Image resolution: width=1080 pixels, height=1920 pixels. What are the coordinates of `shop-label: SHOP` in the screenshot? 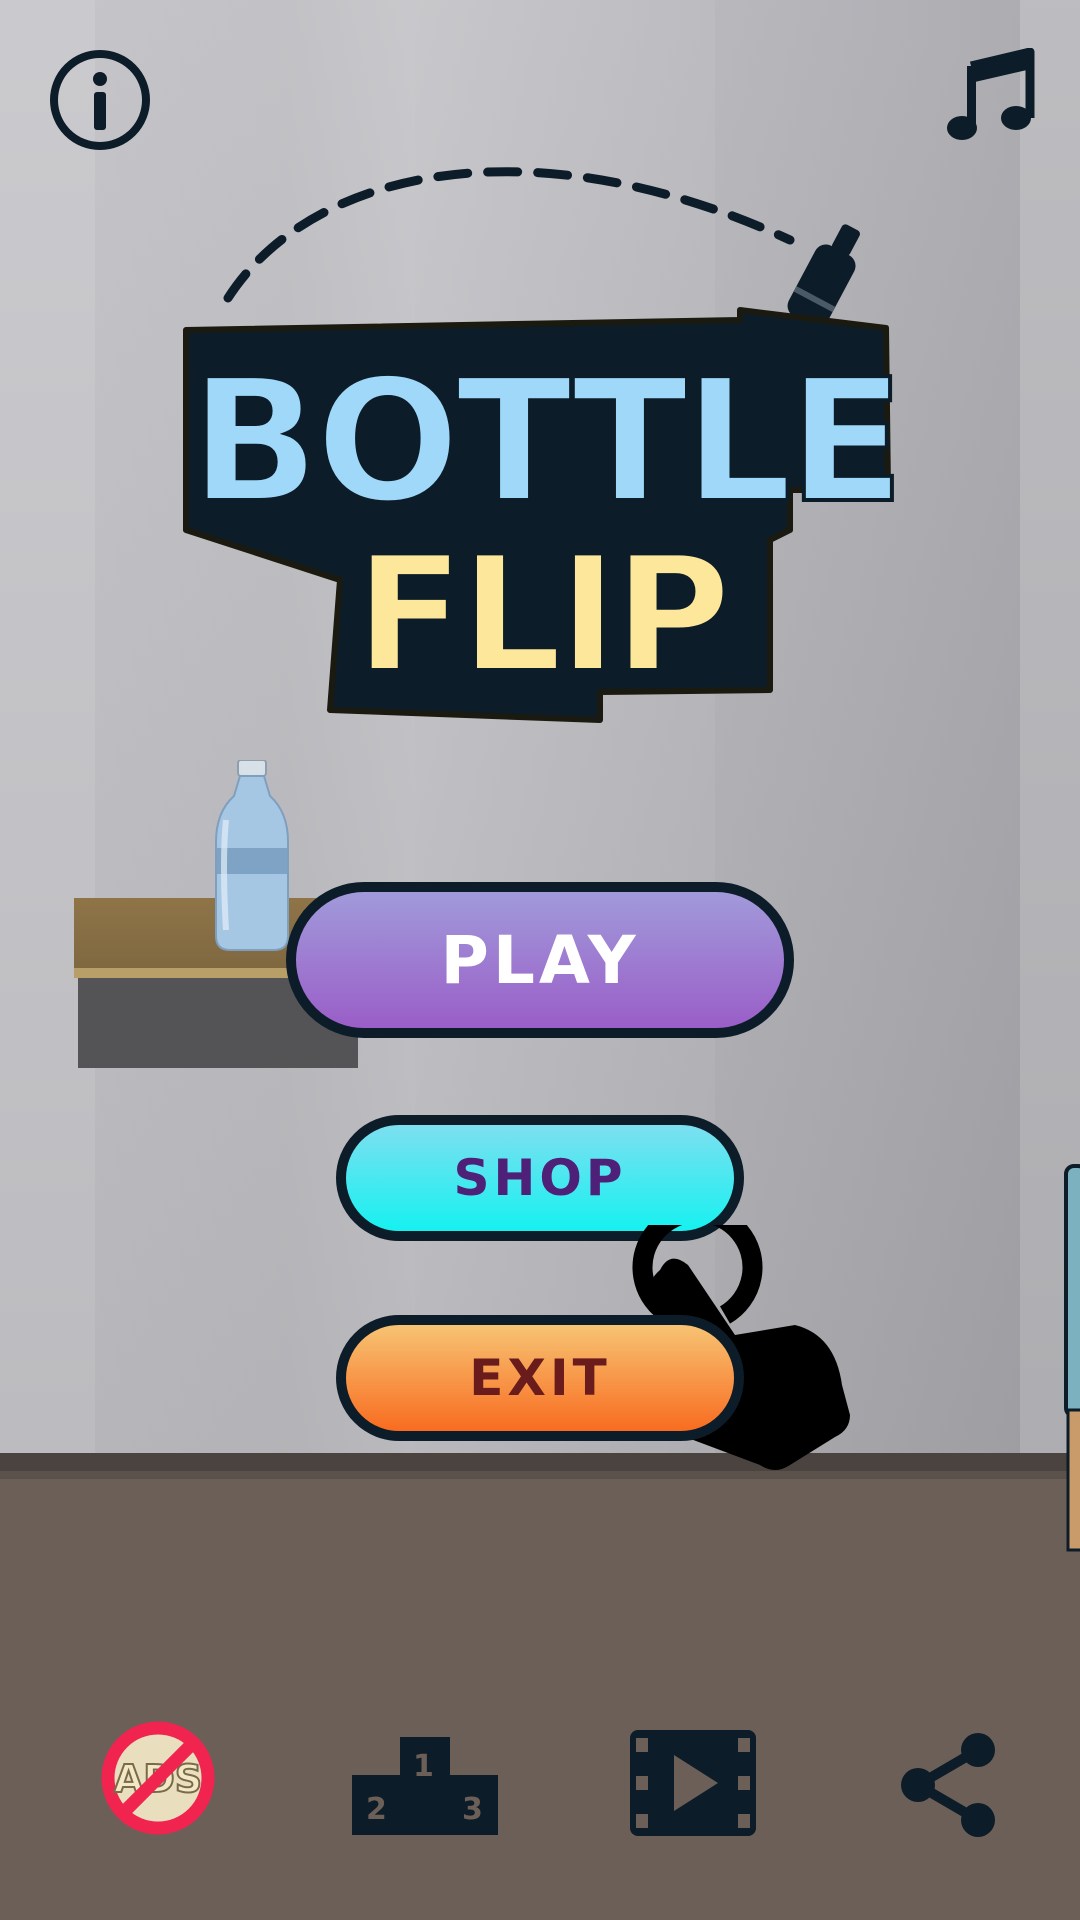 It's located at (540, 1178).